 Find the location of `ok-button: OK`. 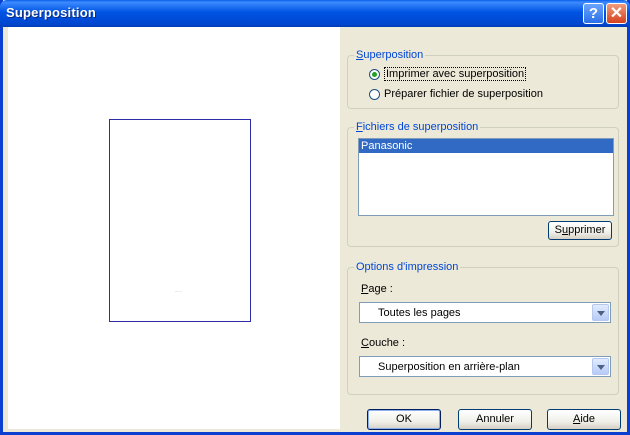

ok-button: OK is located at coordinates (404, 419).